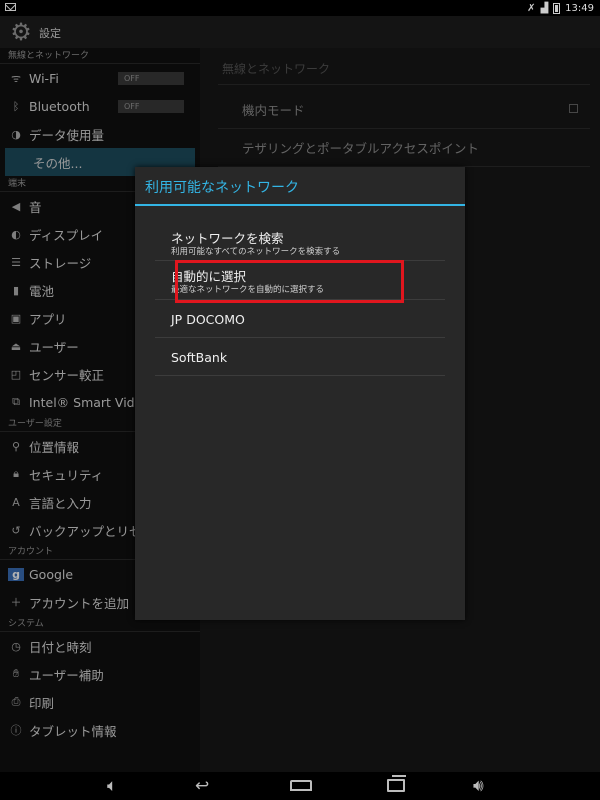  What do you see at coordinates (112, 786) in the screenshot?
I see `volume-down-icon: 🔈︎` at bounding box center [112, 786].